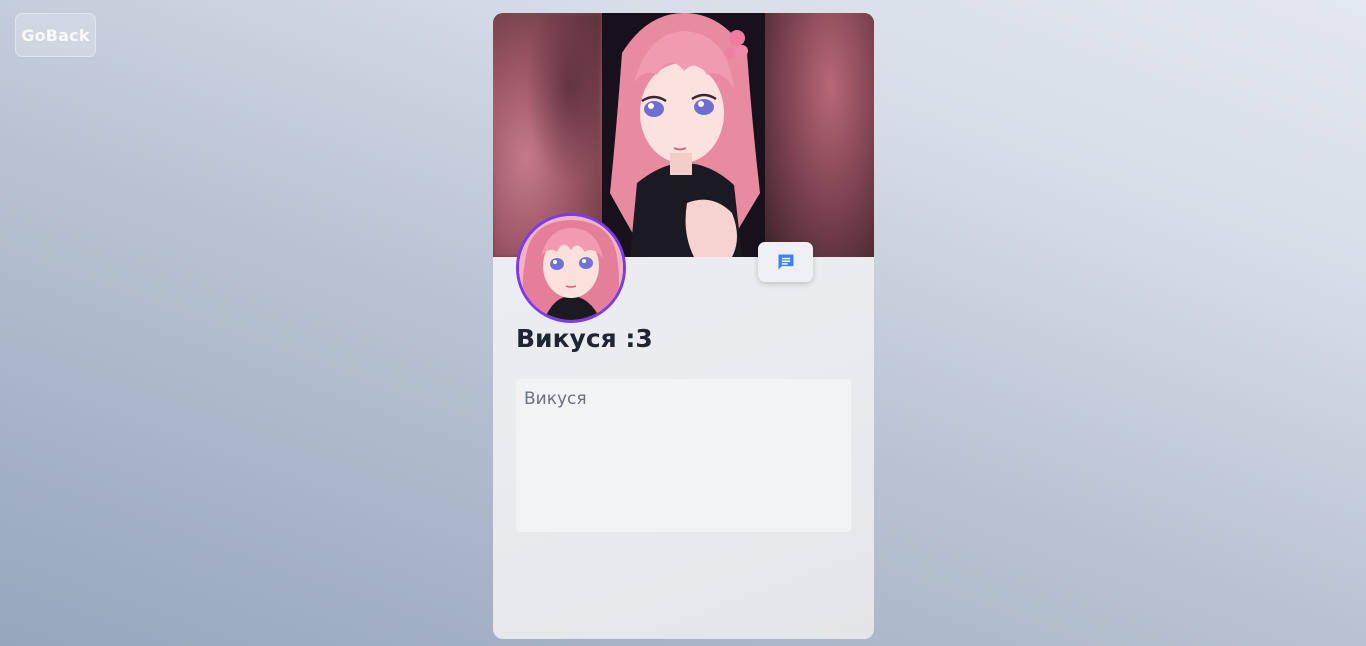  What do you see at coordinates (683, 135) in the screenshot?
I see `banner-portrait-image` at bounding box center [683, 135].